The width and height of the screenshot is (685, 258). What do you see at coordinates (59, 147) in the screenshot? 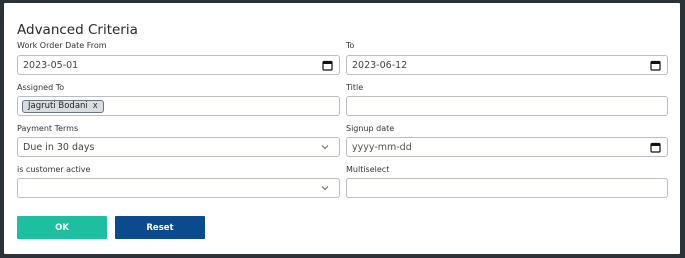
I see `payment-terms-value: Due in 30 days` at bounding box center [59, 147].